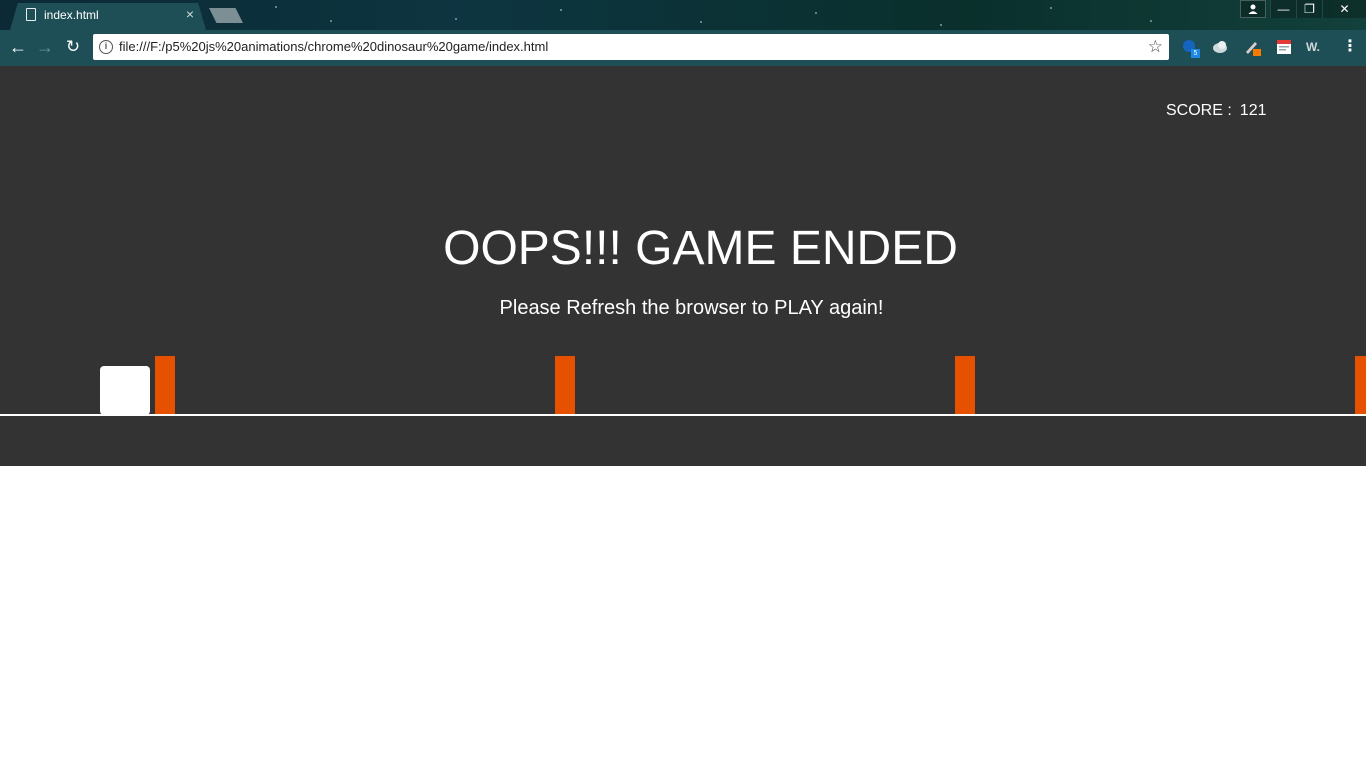 This screenshot has height=768, width=1366. I want to click on player-block, so click(125, 390).